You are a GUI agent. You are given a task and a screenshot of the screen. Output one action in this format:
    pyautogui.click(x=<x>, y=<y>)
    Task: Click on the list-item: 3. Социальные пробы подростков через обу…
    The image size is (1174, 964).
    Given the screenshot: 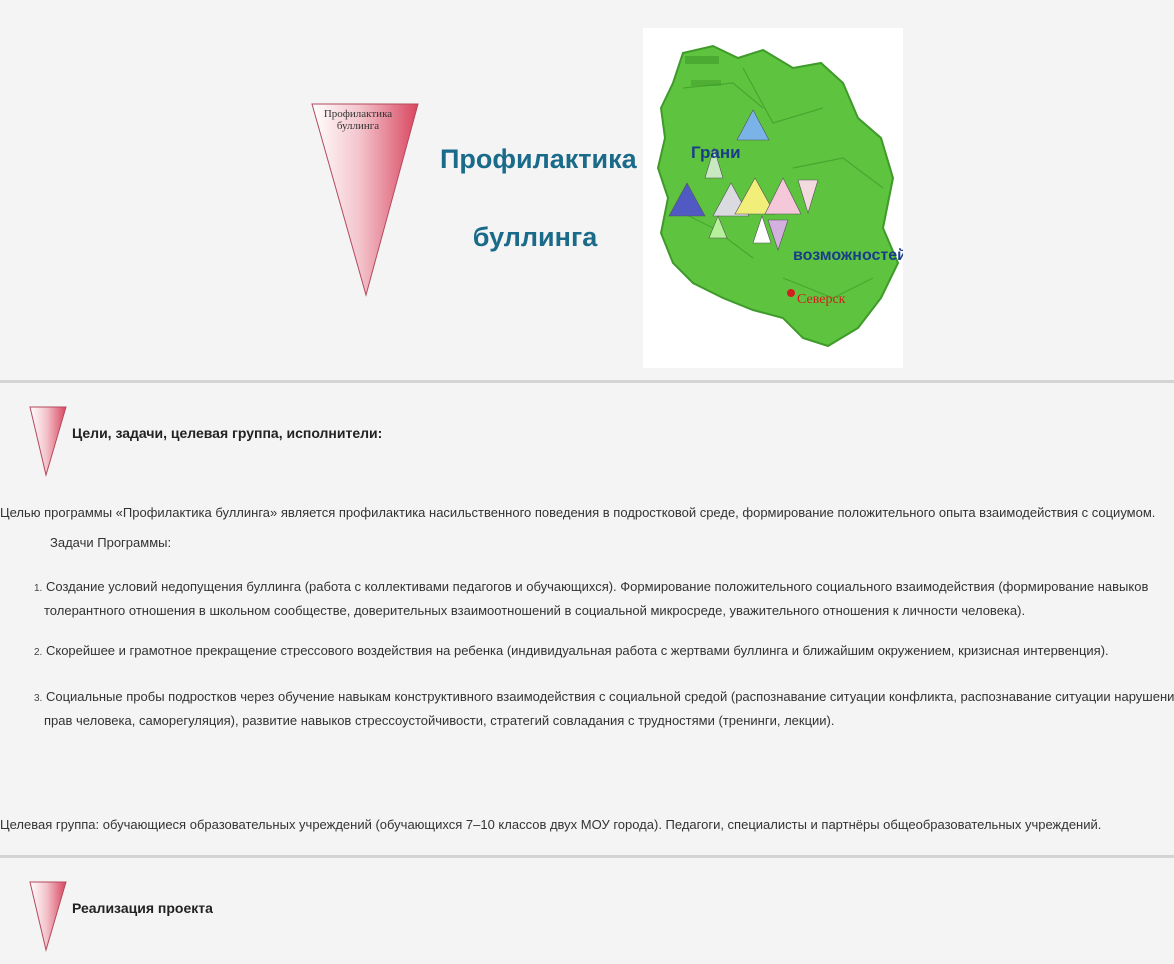 What is the action you would take?
    pyautogui.click(x=604, y=718)
    